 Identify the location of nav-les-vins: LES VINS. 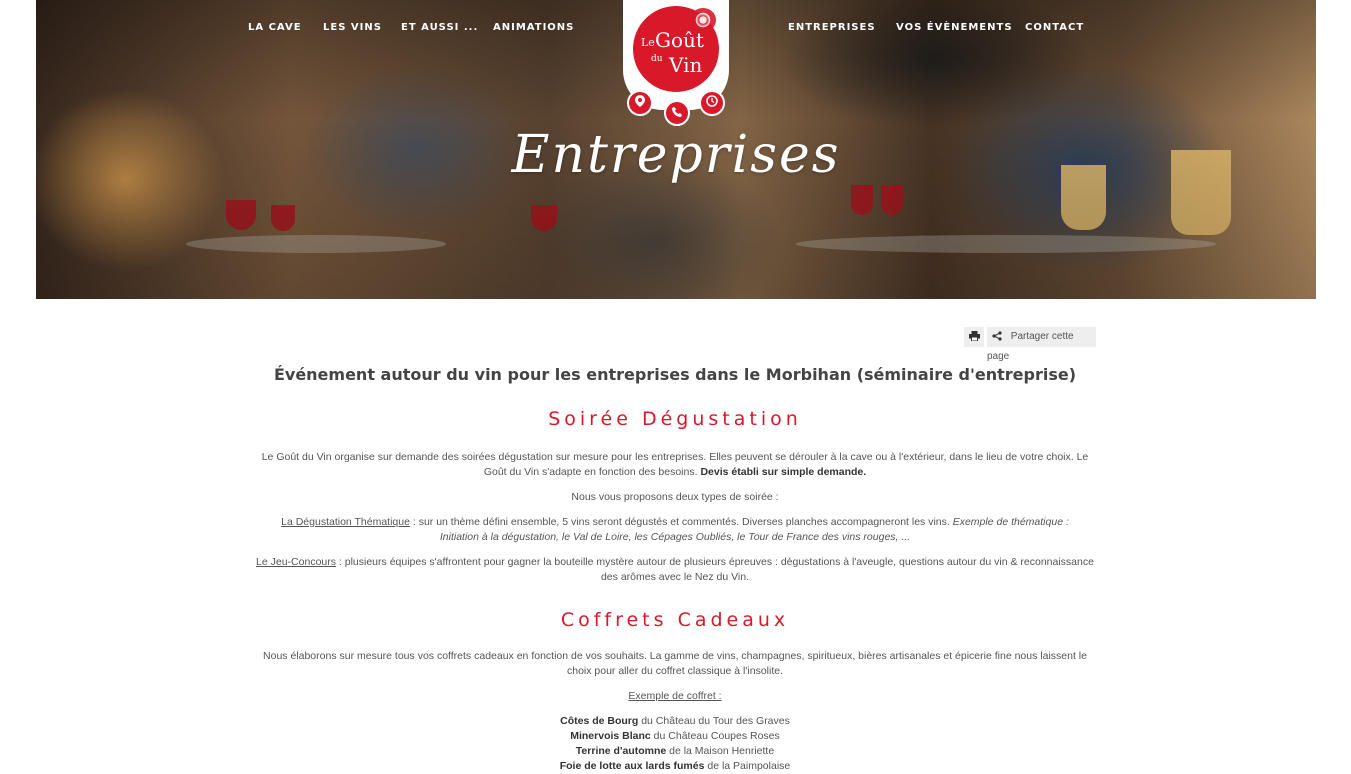
(352, 29).